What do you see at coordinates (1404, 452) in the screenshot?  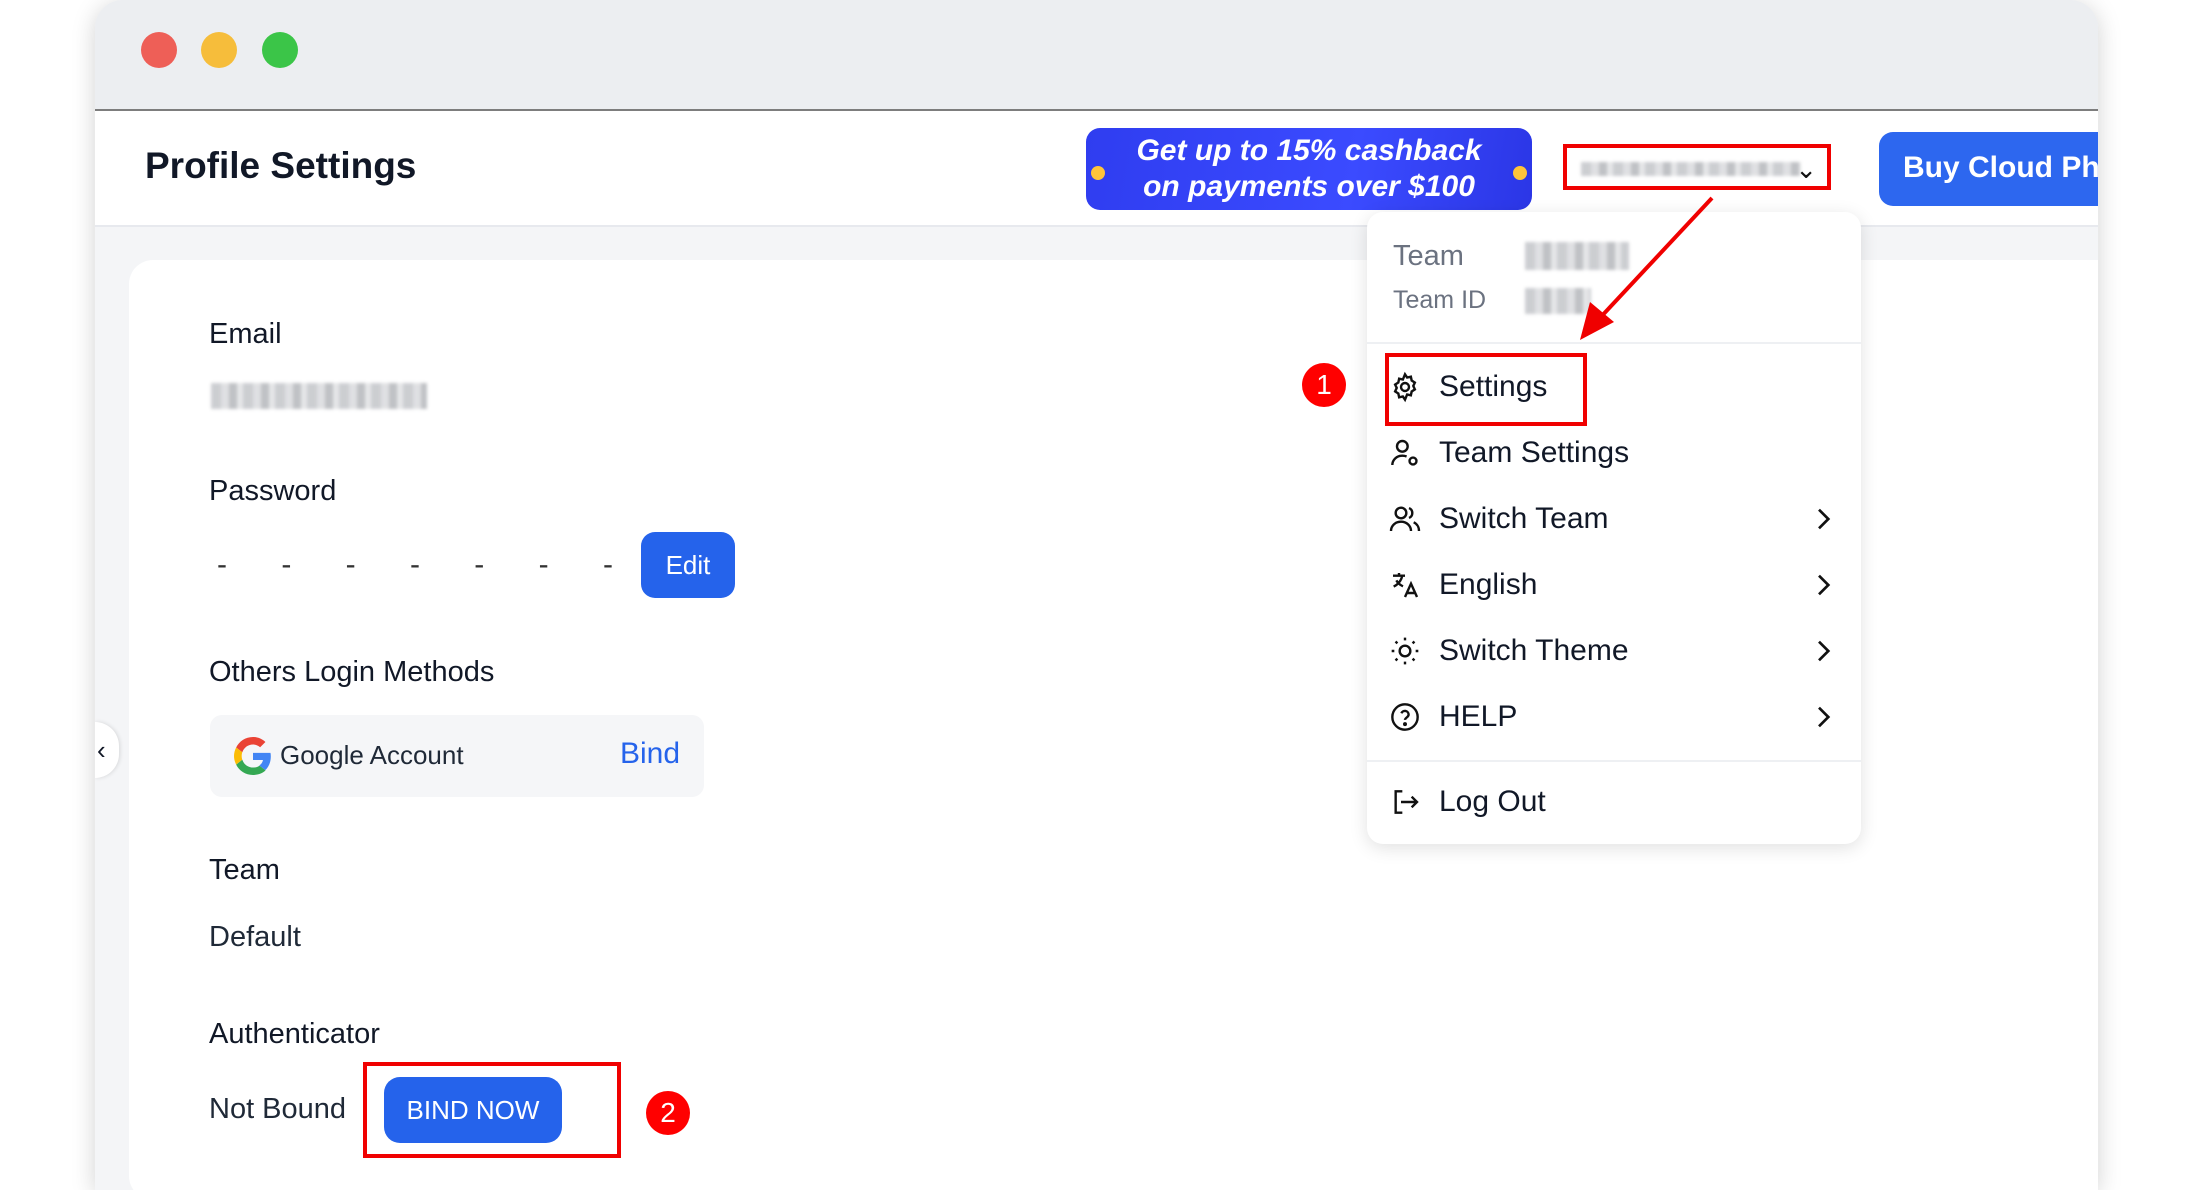 I see `user-gear-icon` at bounding box center [1404, 452].